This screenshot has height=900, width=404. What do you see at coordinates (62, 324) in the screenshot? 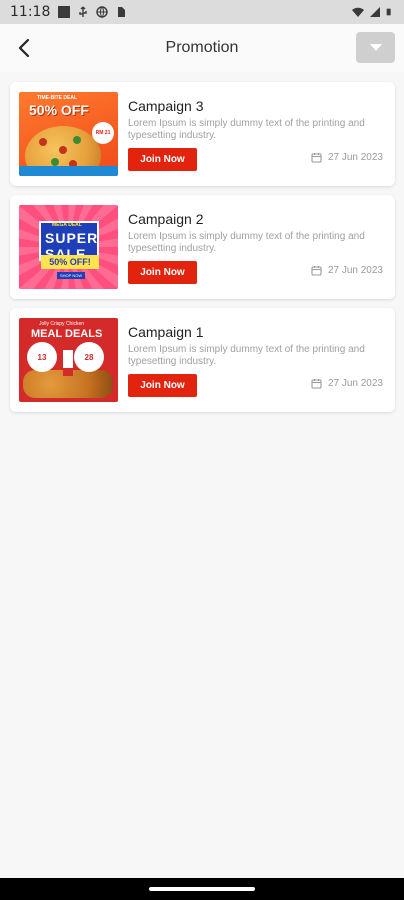
I see `thumbnail-kicker: Jolly Crispy Chicken` at bounding box center [62, 324].